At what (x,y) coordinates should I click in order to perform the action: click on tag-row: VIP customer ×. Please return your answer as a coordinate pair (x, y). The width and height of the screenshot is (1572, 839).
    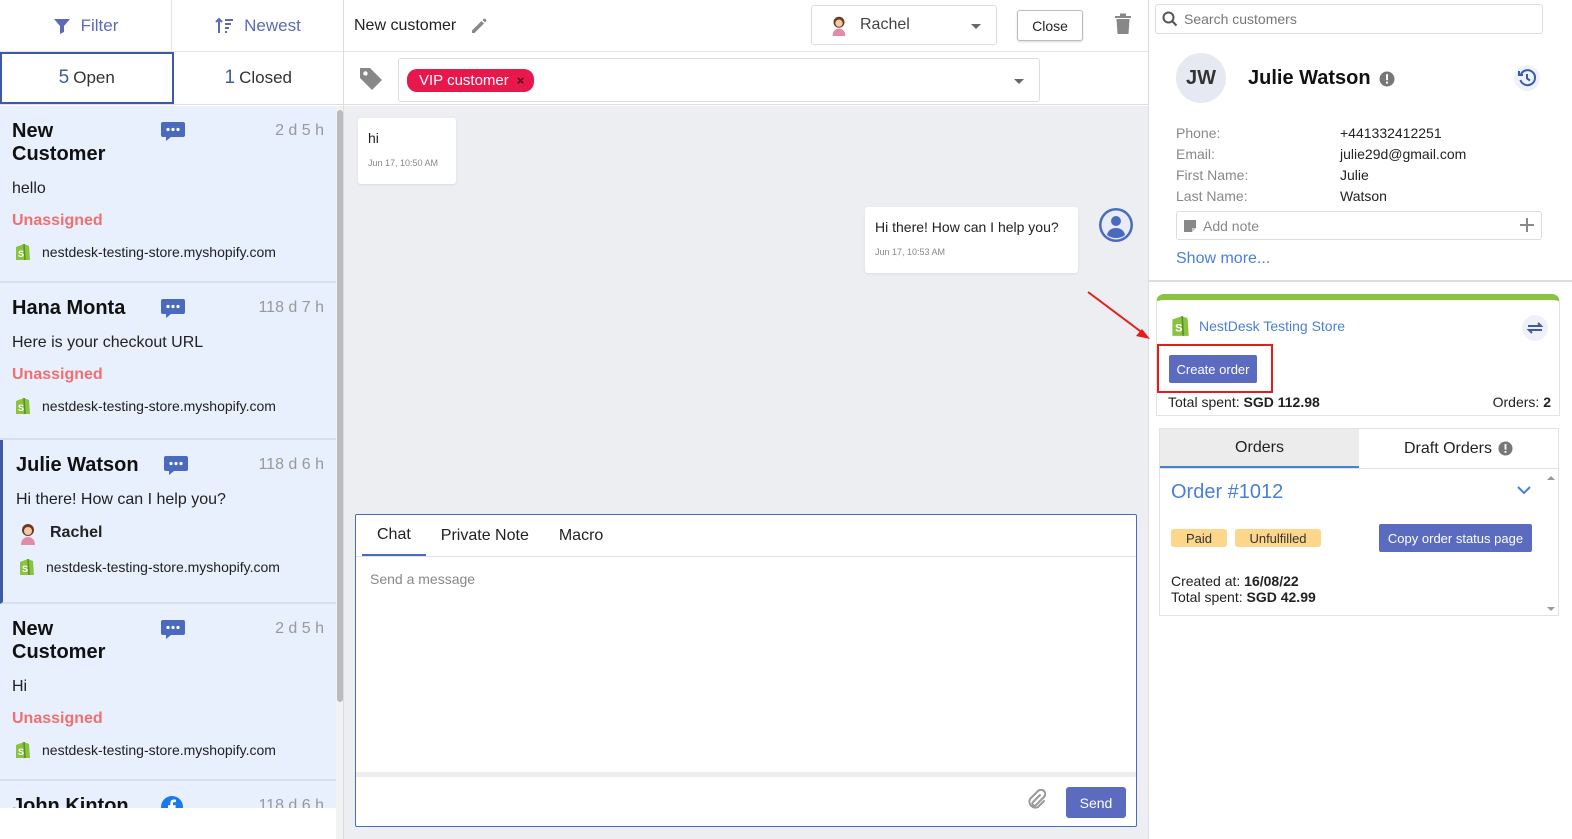
    Looking at the image, I should click on (746, 78).